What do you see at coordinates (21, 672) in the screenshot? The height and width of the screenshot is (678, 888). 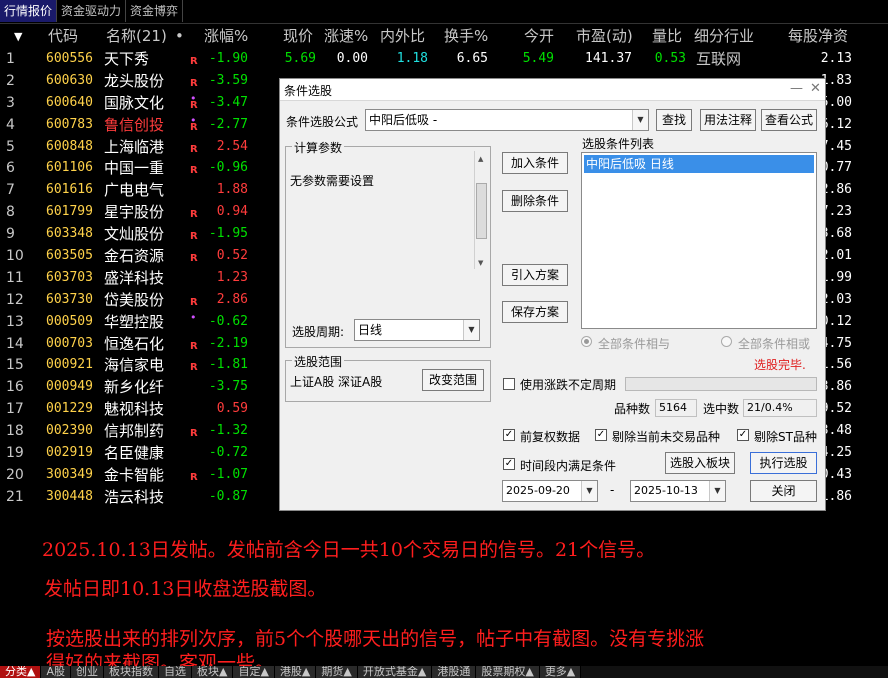 I see `bottom-tab: 分类▲` at bounding box center [21, 672].